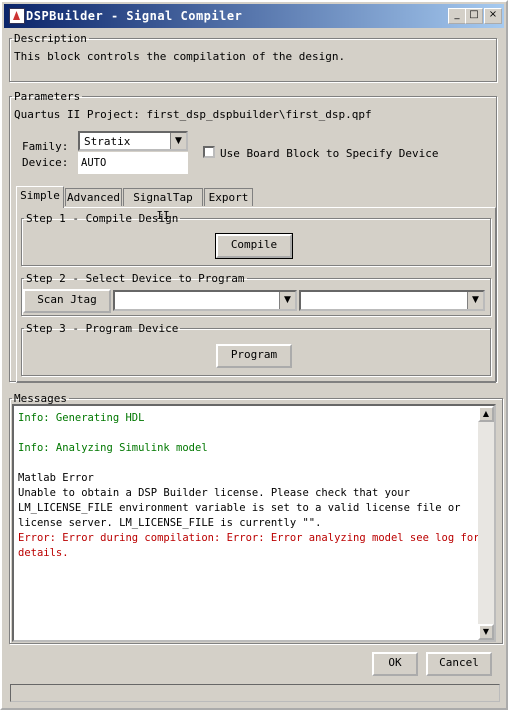 This screenshot has width=508, height=710. What do you see at coordinates (255, 693) in the screenshot?
I see `status-bar` at bounding box center [255, 693].